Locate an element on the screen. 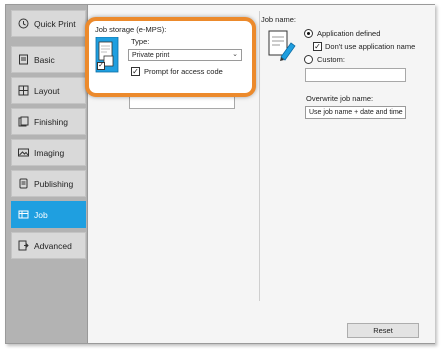 The height and width of the screenshot is (349, 443). dont-use-app-name-label: Don't use application name is located at coordinates (370, 46).